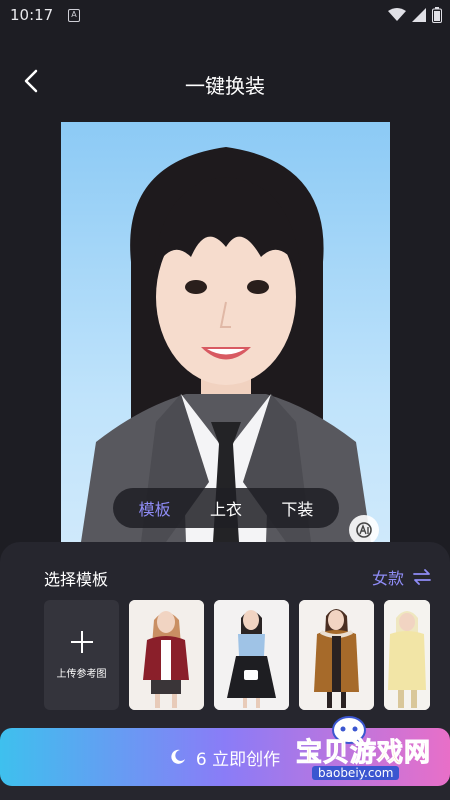 The image size is (450, 800). I want to click on status-icons, so click(415, 15).